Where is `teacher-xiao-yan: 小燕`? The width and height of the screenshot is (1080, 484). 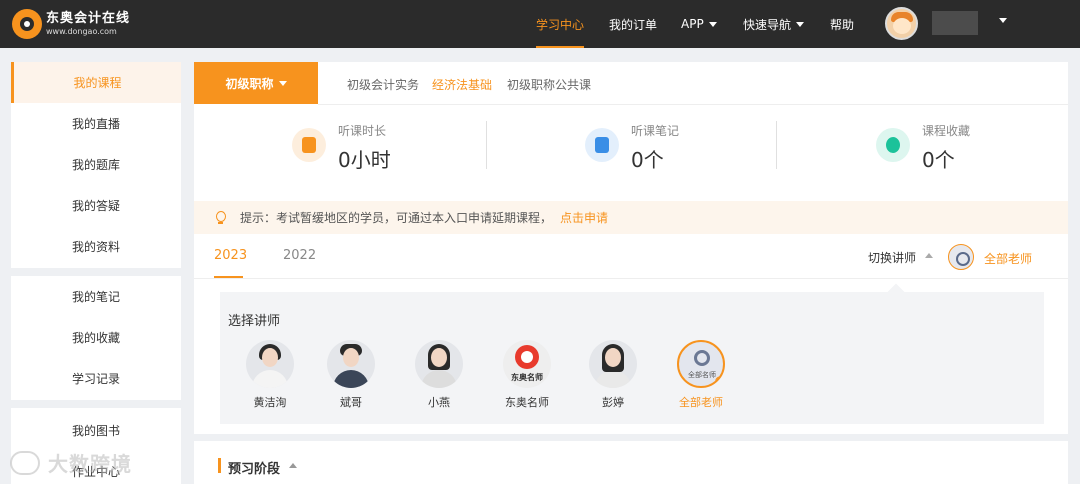 teacher-xiao-yan: 小燕 is located at coordinates (439, 375).